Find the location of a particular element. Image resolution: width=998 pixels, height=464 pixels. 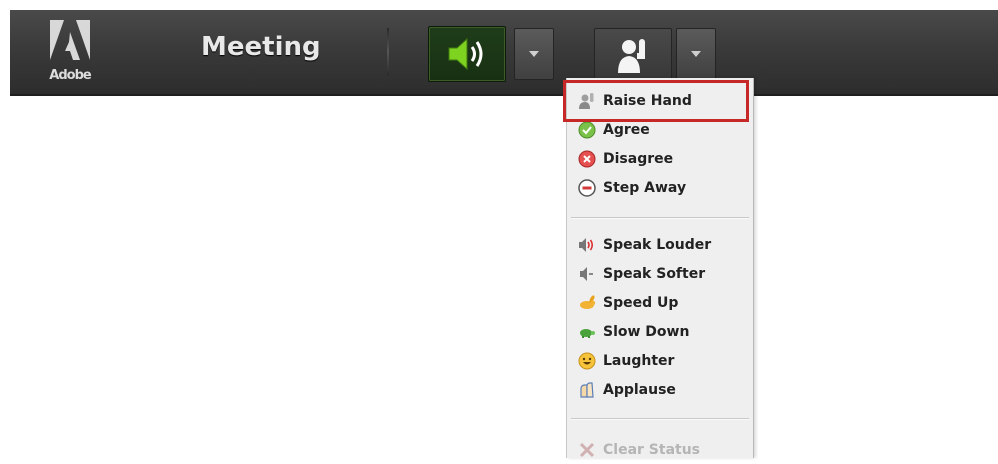

menu-item-label: Disagree is located at coordinates (638, 159).